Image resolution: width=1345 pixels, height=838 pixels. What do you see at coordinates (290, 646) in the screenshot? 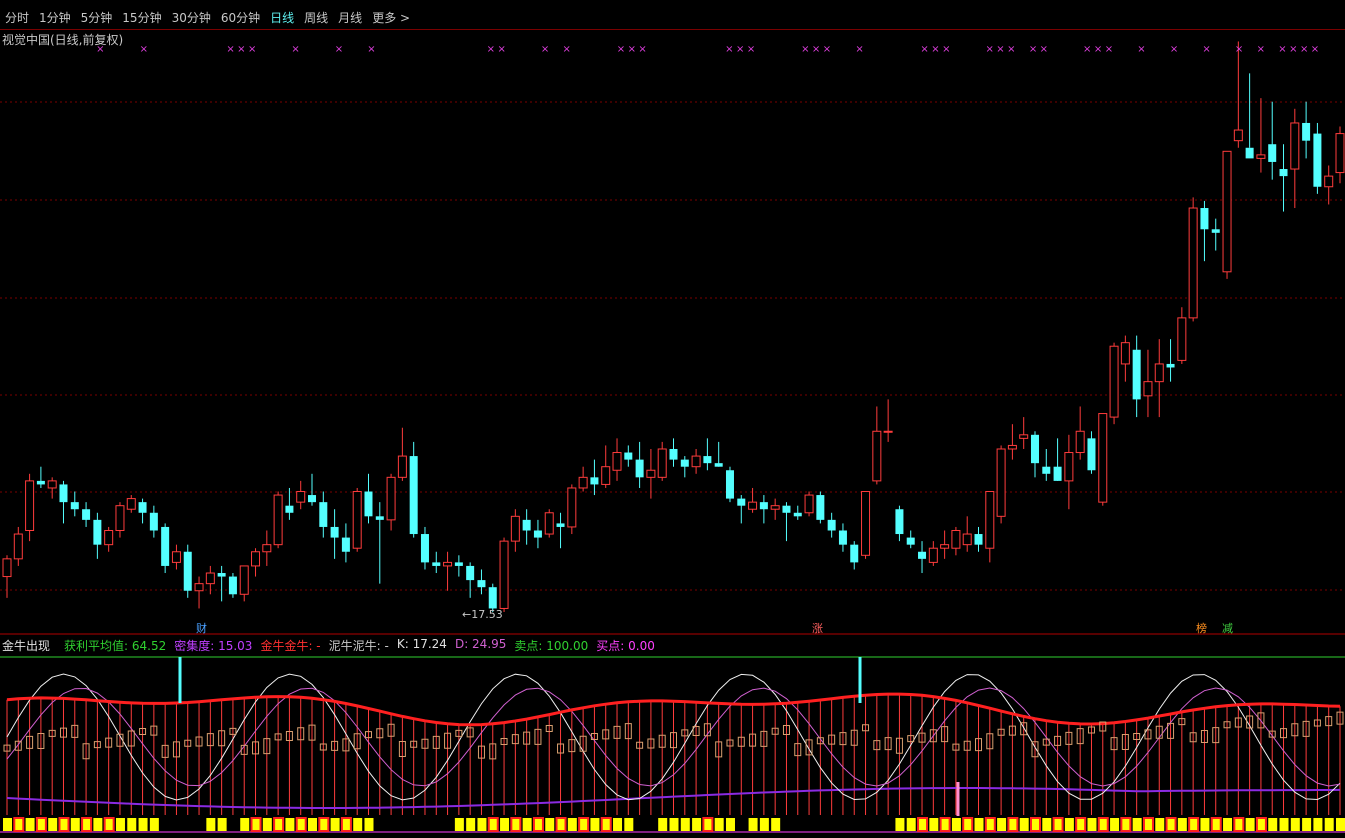
I see `indicator-field-2: 金牛金牛: -` at bounding box center [290, 646].